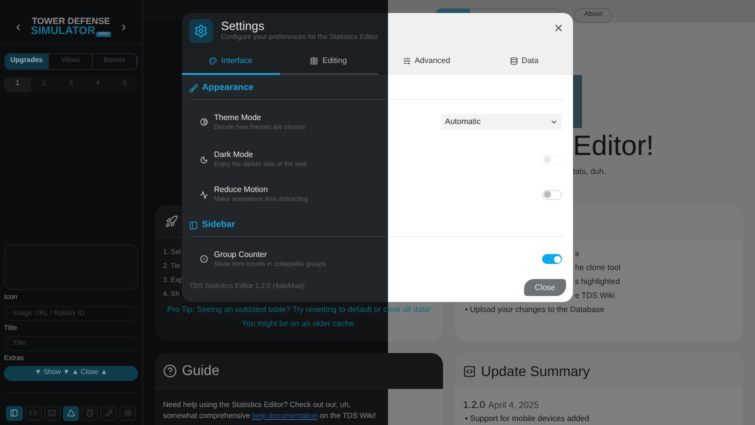 This screenshot has width=755, height=425. What do you see at coordinates (406, 60) in the screenshot?
I see `sliders-icon` at bounding box center [406, 60].